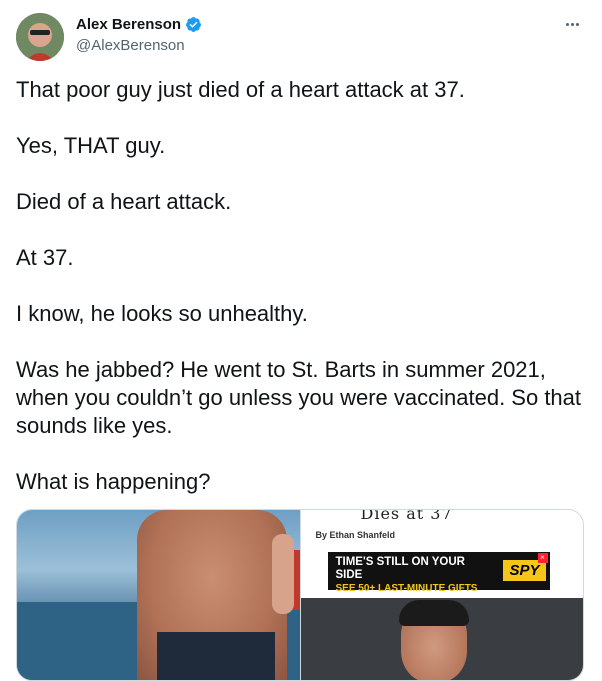  What do you see at coordinates (124, 201) in the screenshot?
I see `tweet-paragraph: Died of a heart attack.` at bounding box center [124, 201].